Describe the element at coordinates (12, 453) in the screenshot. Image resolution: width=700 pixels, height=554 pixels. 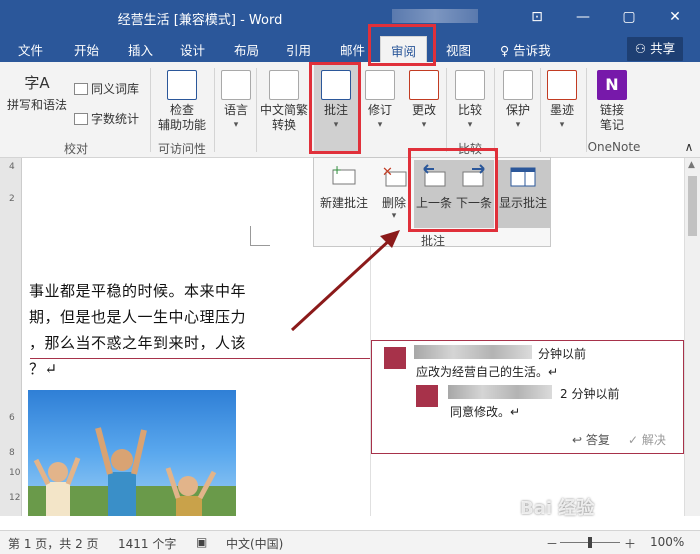
I see `ruler-tick: 8` at that location.